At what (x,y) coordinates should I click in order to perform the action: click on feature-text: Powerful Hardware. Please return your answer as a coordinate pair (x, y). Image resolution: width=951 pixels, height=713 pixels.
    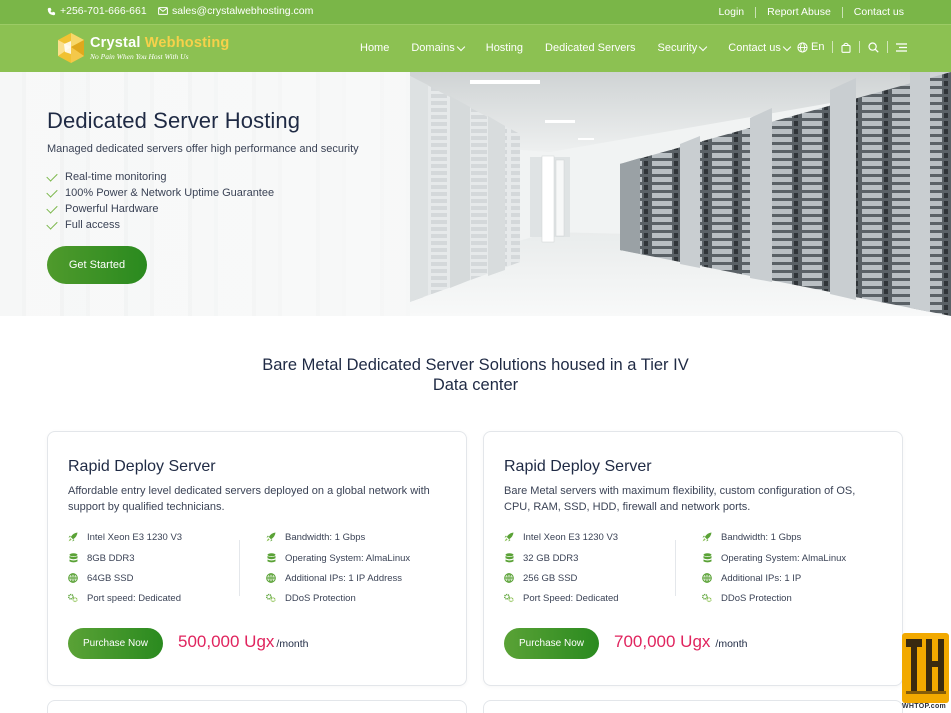
    Looking at the image, I should click on (112, 209).